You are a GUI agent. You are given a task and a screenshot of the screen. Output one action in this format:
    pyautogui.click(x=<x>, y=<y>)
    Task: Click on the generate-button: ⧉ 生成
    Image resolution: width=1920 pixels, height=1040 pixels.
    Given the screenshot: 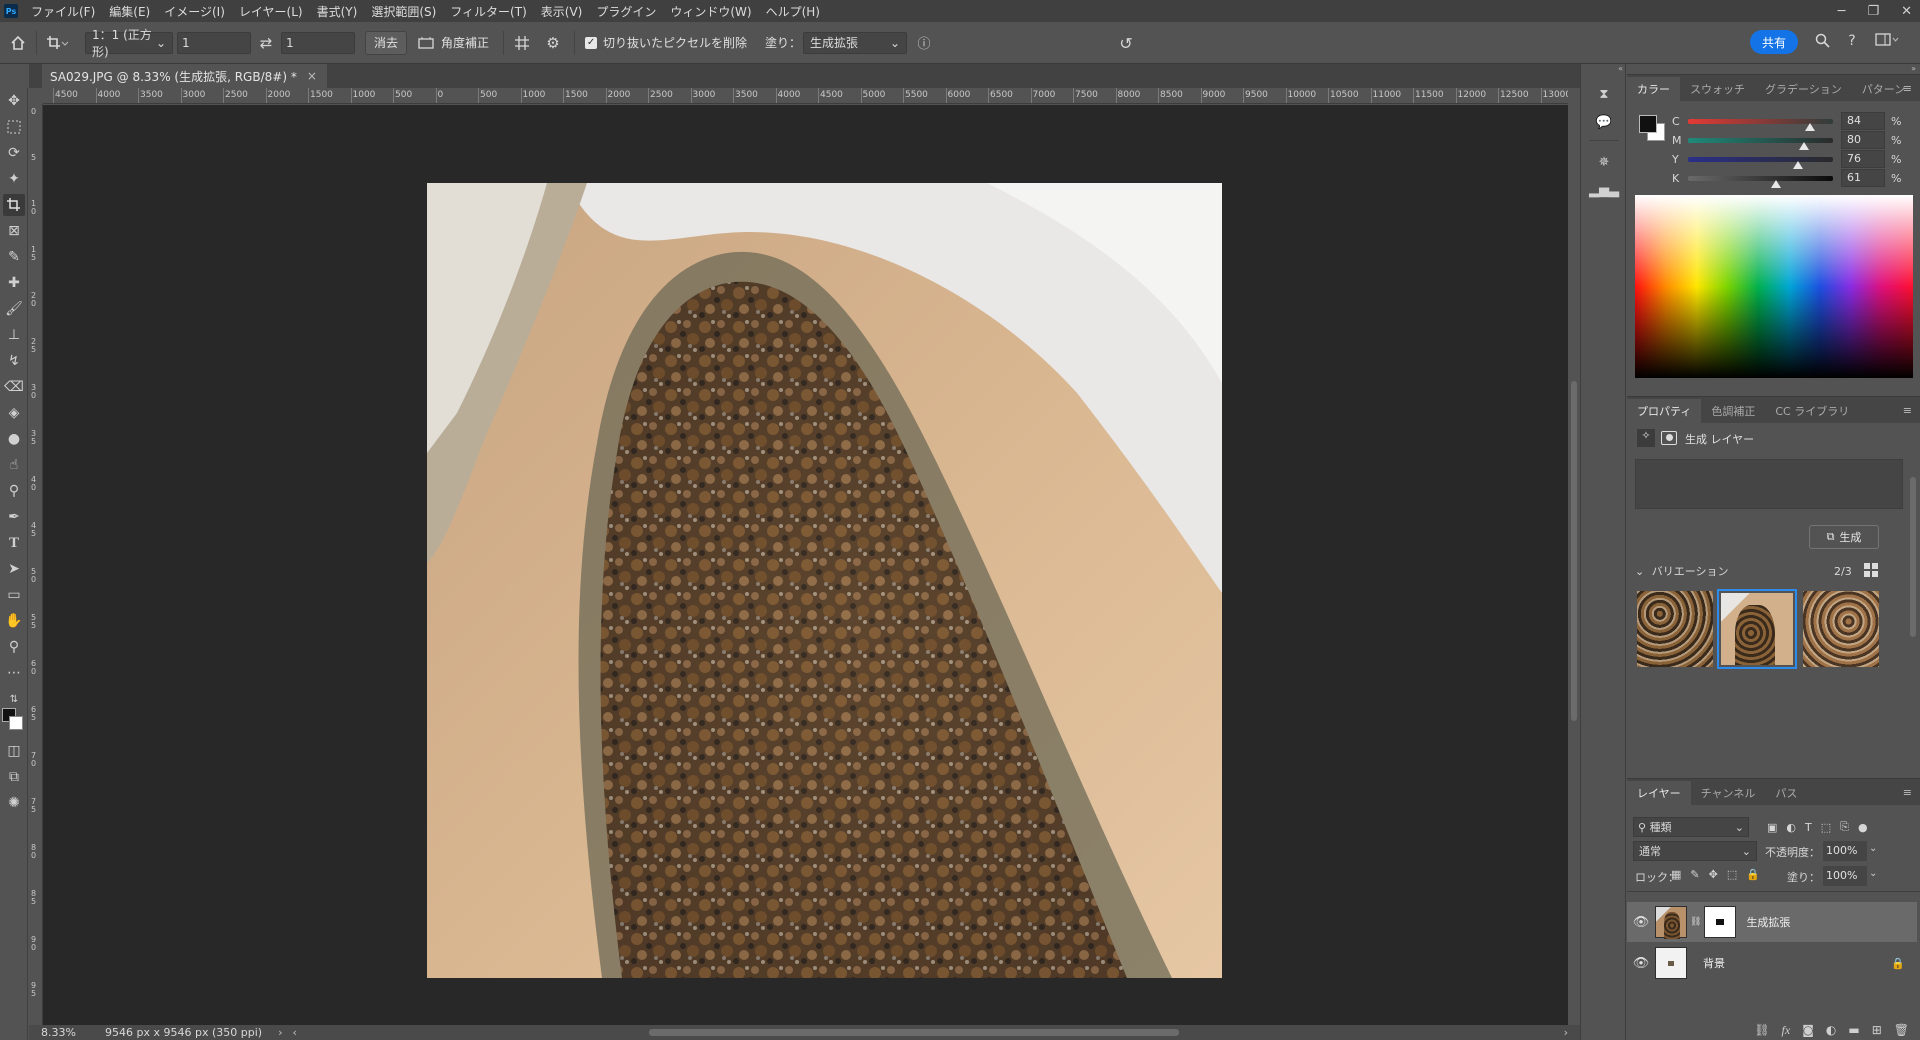 What is the action you would take?
    pyautogui.click(x=1844, y=537)
    